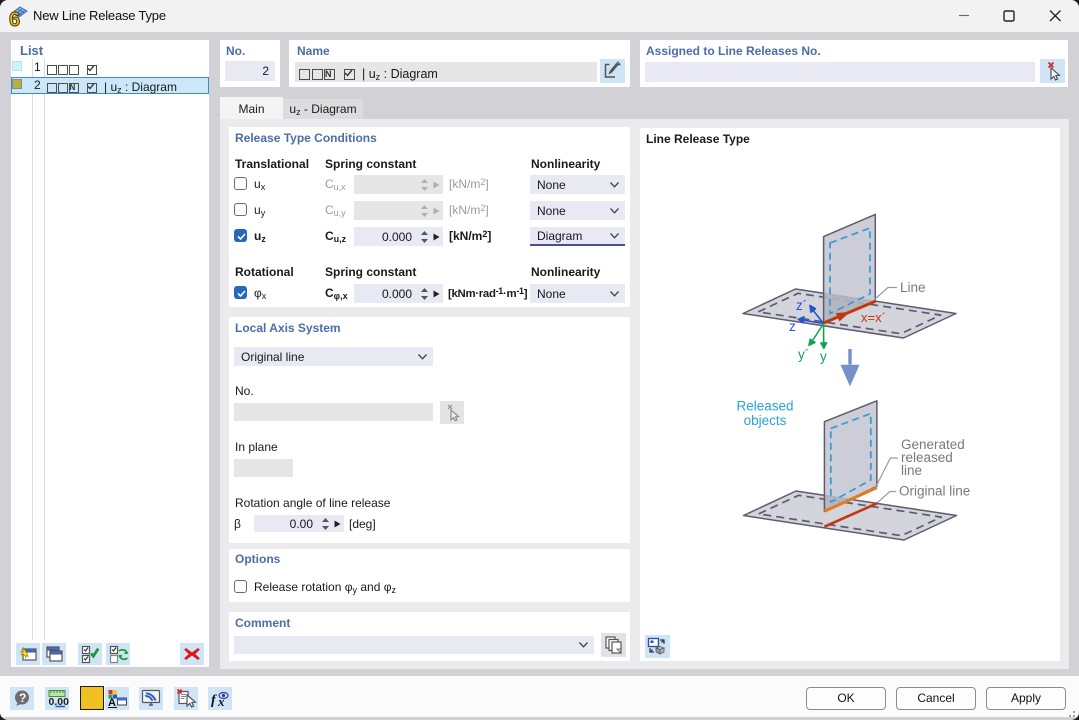 The height and width of the screenshot is (720, 1079). What do you see at coordinates (913, 287) in the screenshot?
I see `svg-text: Line` at bounding box center [913, 287].